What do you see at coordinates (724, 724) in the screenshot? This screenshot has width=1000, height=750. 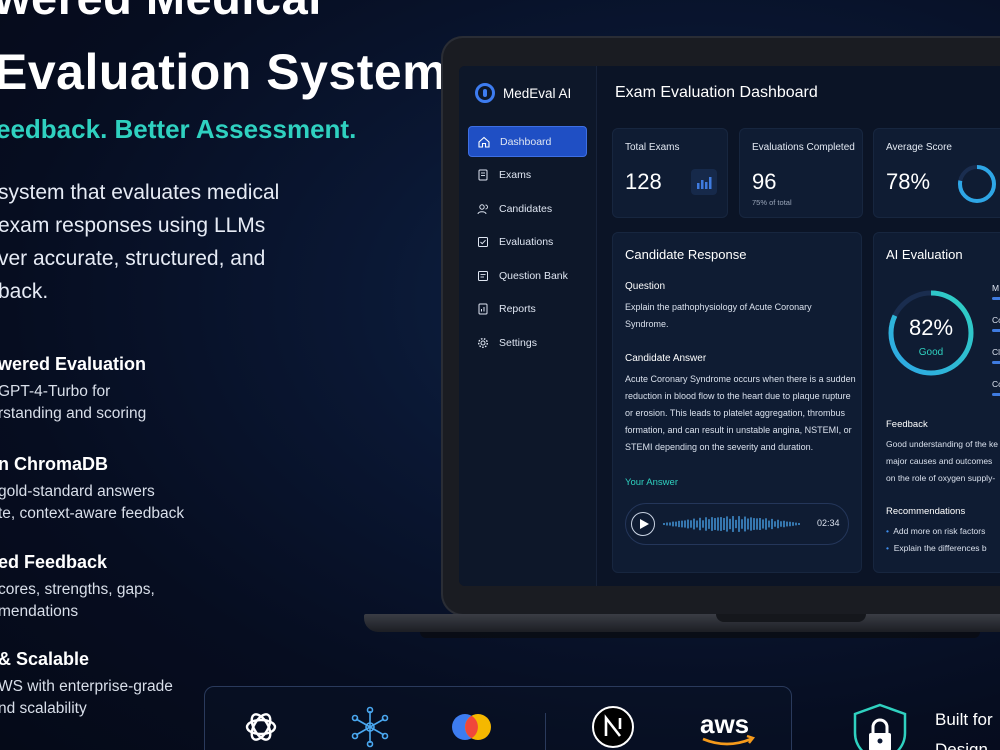 I see `svg-text: aws` at bounding box center [724, 724].